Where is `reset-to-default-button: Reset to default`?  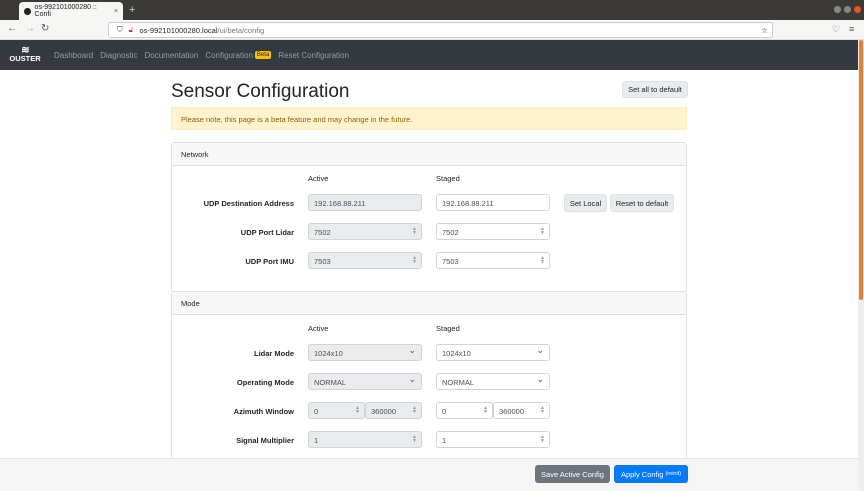
reset-to-default-button: Reset to default is located at coordinates (642, 203).